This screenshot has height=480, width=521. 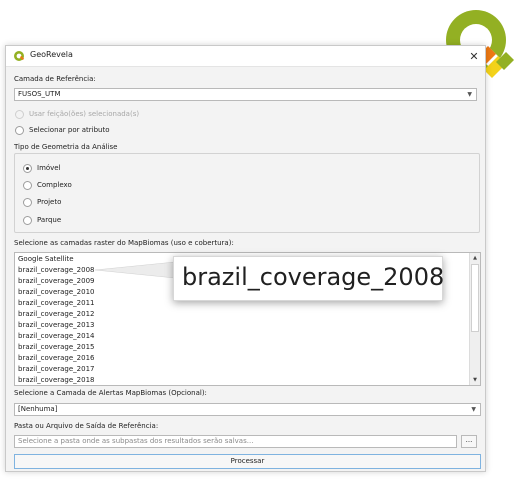 What do you see at coordinates (56, 303) in the screenshot?
I see `list-item: brazil_coverage_2011` at bounding box center [56, 303].